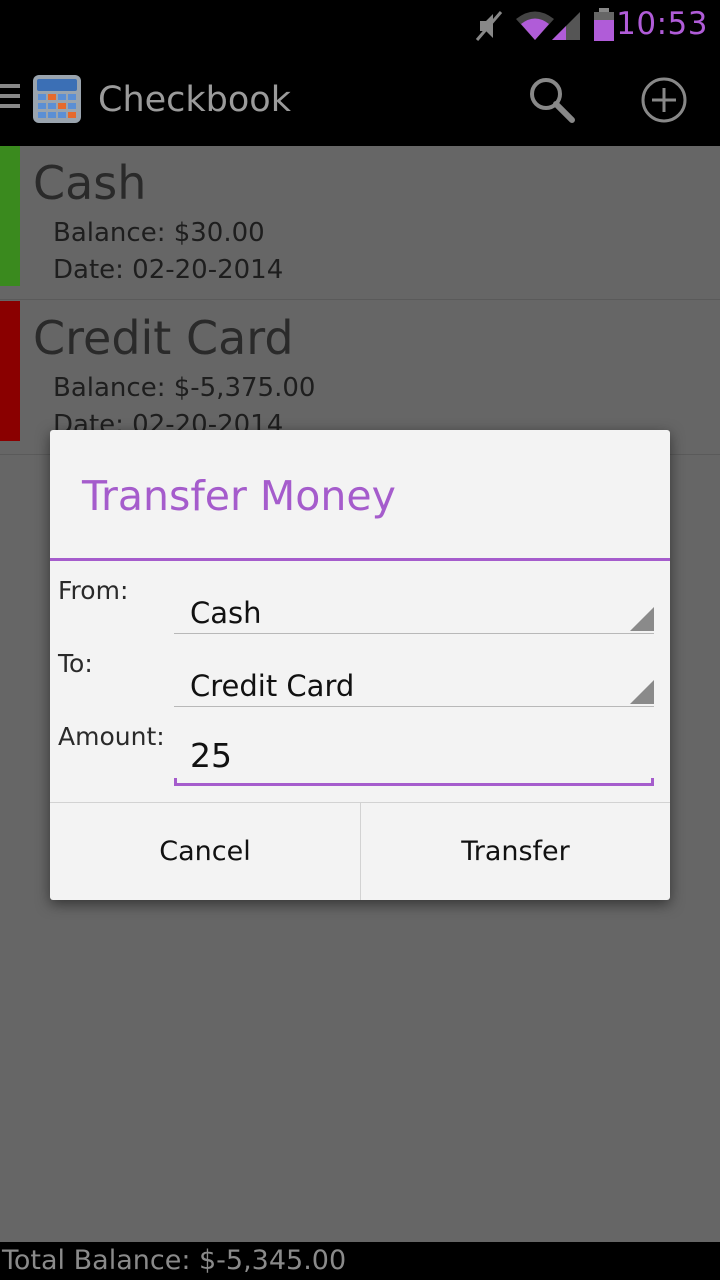 The image size is (720, 1280). Describe the element at coordinates (111, 736) in the screenshot. I see `amount-label: Amount:` at that location.